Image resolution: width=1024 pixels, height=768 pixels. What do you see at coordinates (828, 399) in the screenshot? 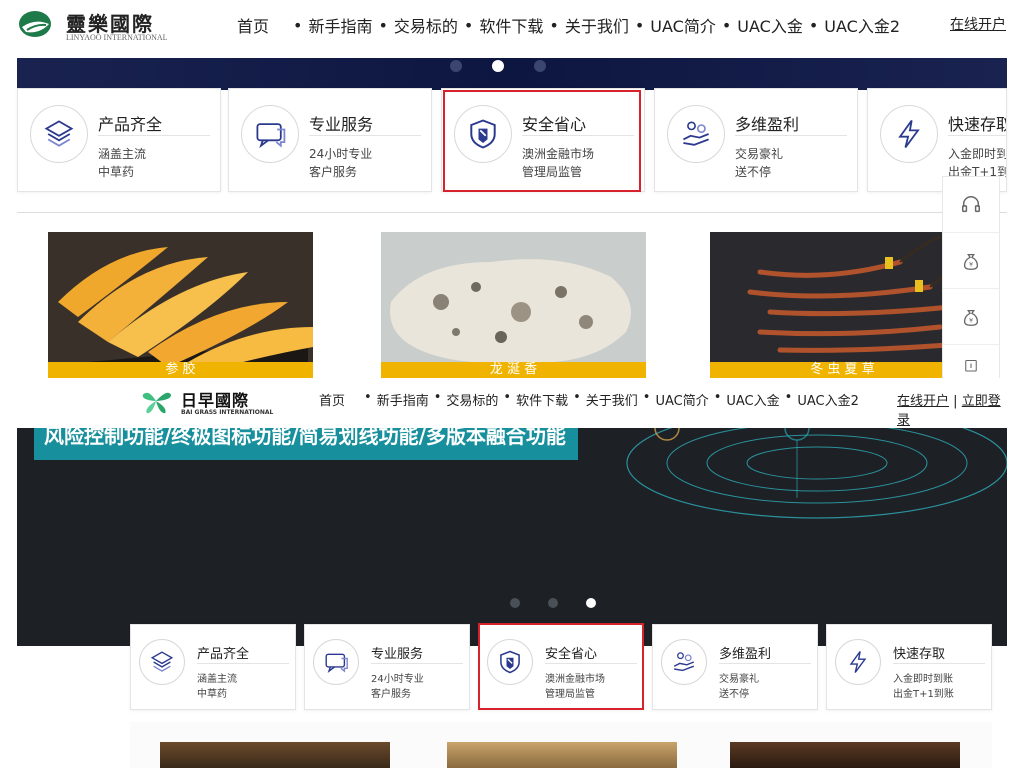
I see `bottom-nav-uac-deposit-2: UAC入金2` at bounding box center [828, 399].